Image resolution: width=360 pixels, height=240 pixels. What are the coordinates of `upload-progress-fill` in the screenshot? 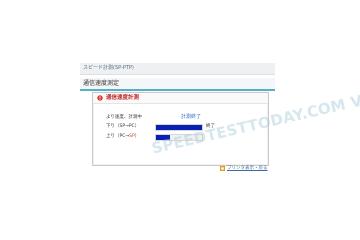 It's located at (163, 137).